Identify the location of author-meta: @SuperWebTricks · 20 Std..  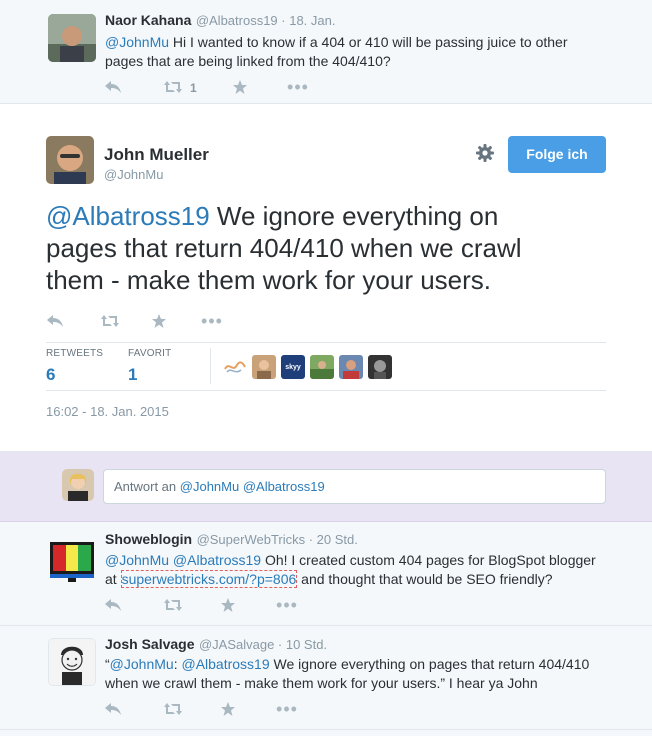
(277, 539).